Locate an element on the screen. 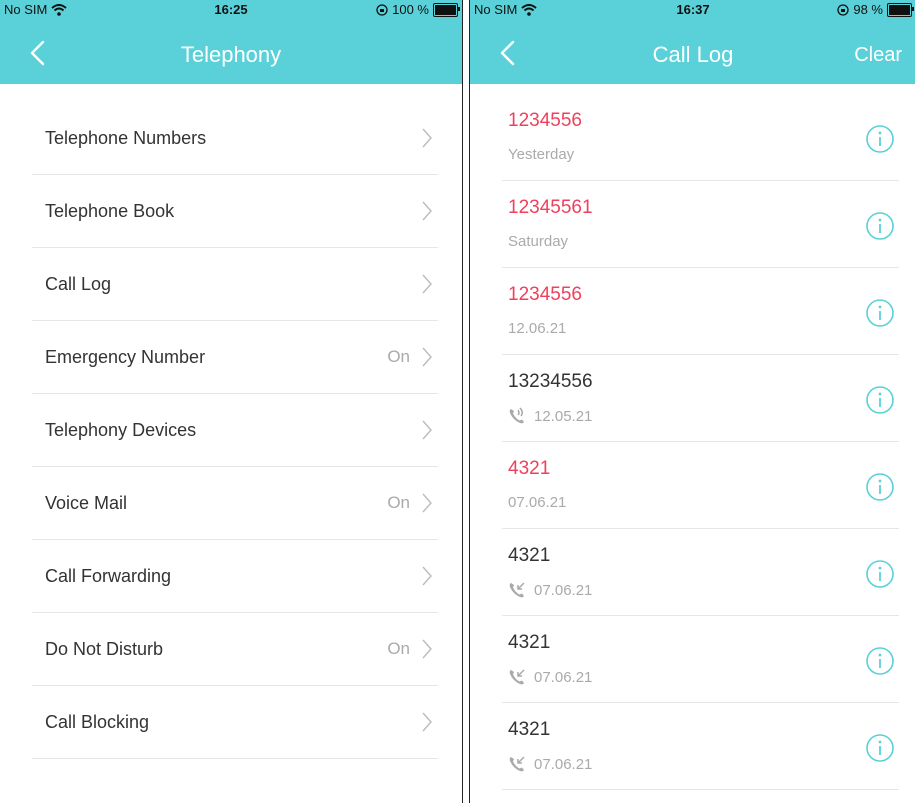 The width and height of the screenshot is (915, 803). call-log-row: 1234556 Yesterday is located at coordinates (700, 137).